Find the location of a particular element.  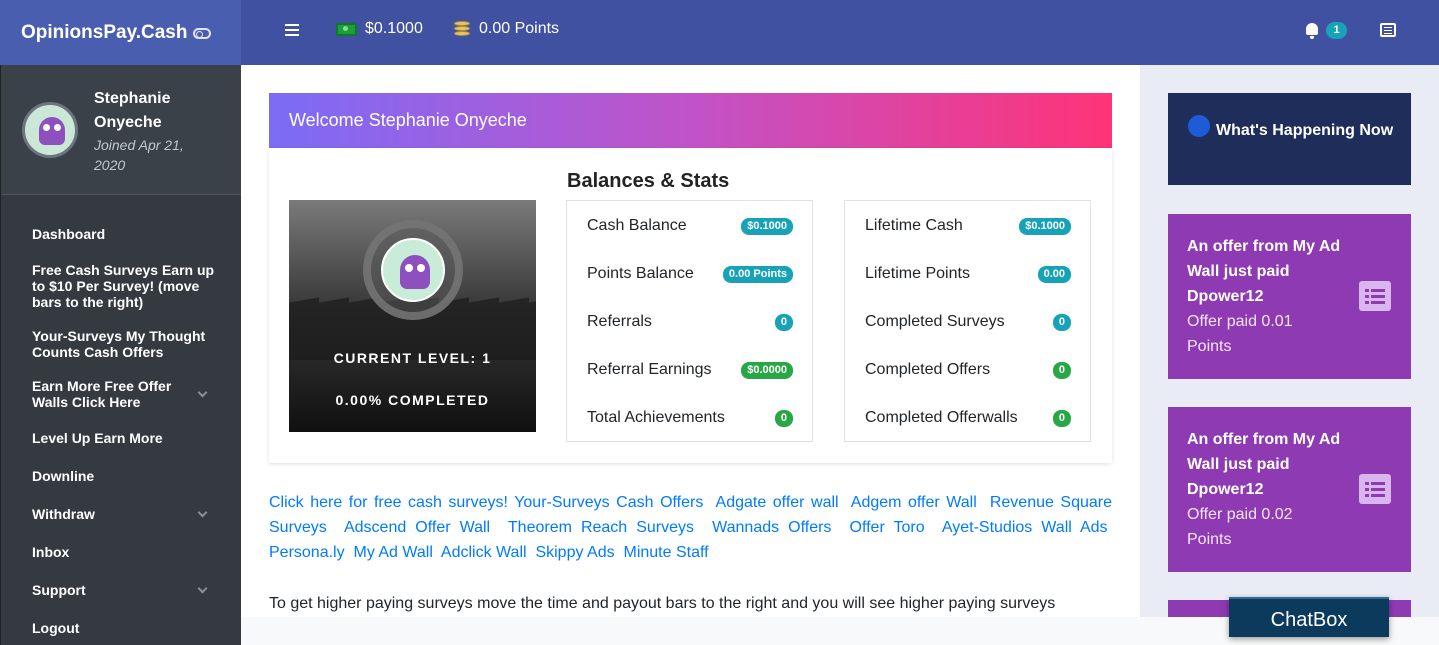

stat-row-points-balance: Points Balance 0.00 Points is located at coordinates (690, 274).